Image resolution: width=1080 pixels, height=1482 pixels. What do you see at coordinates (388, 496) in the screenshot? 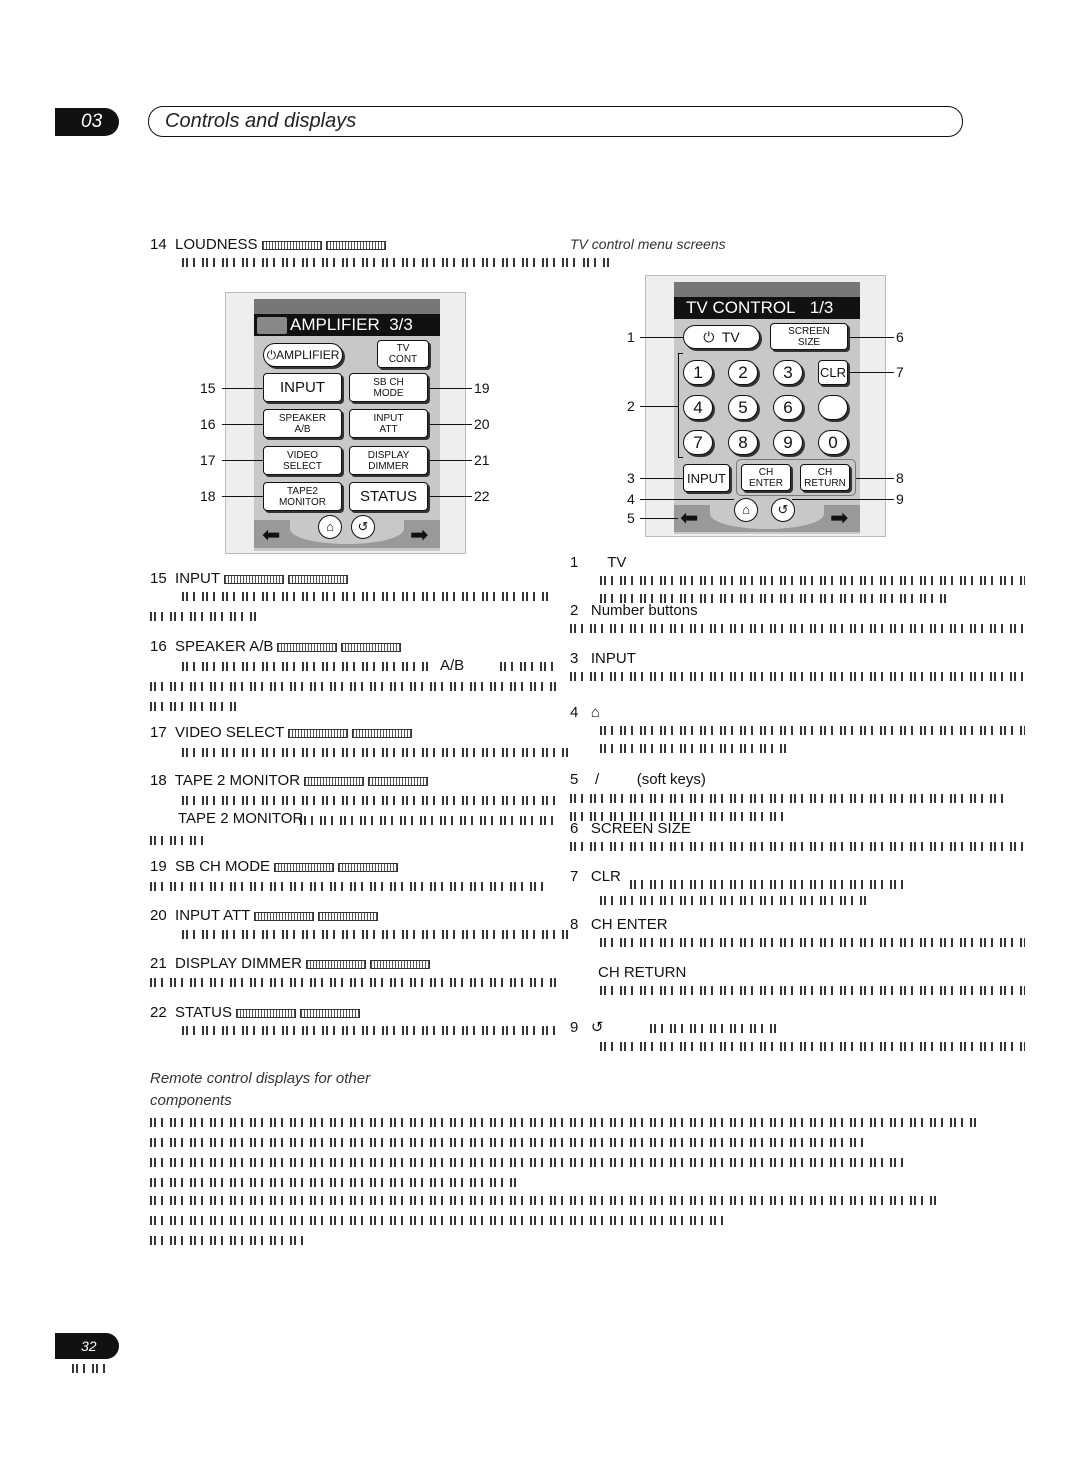
I see `status-button: STATUS` at bounding box center [388, 496].